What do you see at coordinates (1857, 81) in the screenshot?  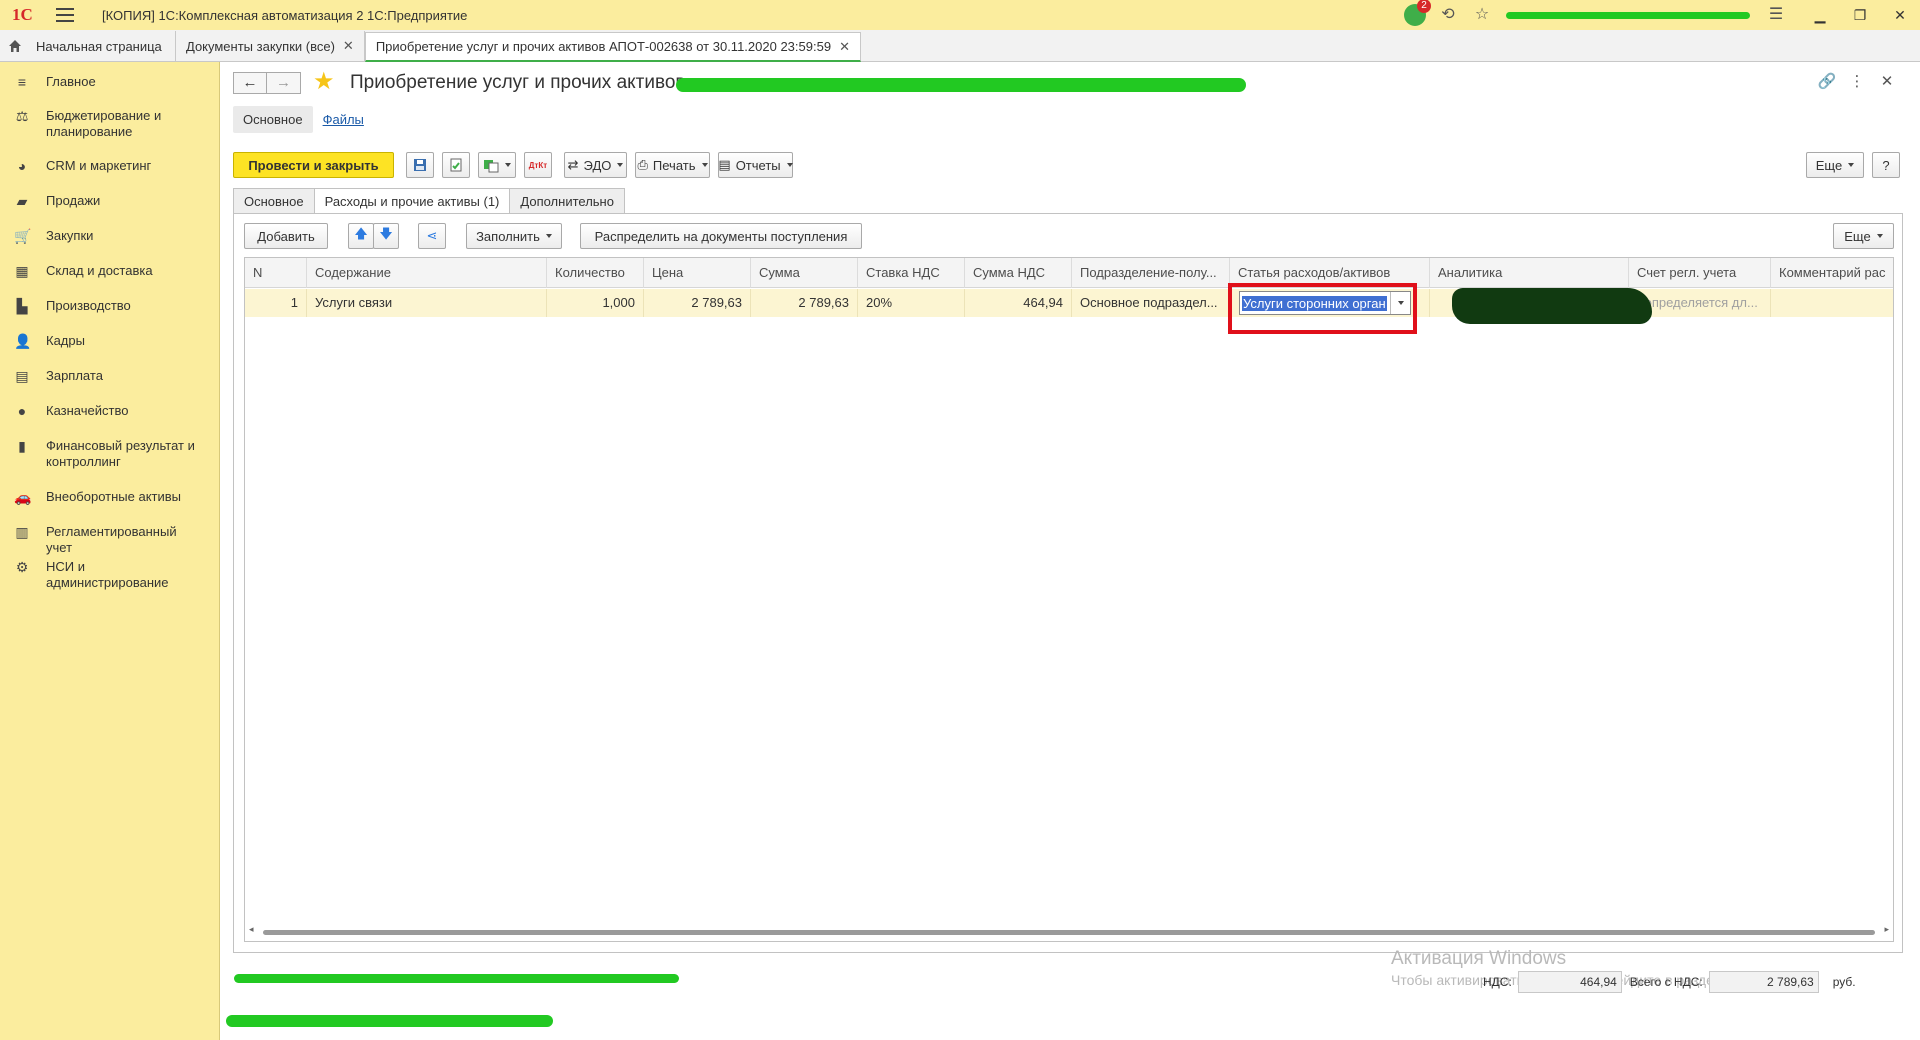 I see `more-vertical-icon: ⋮` at bounding box center [1857, 81].